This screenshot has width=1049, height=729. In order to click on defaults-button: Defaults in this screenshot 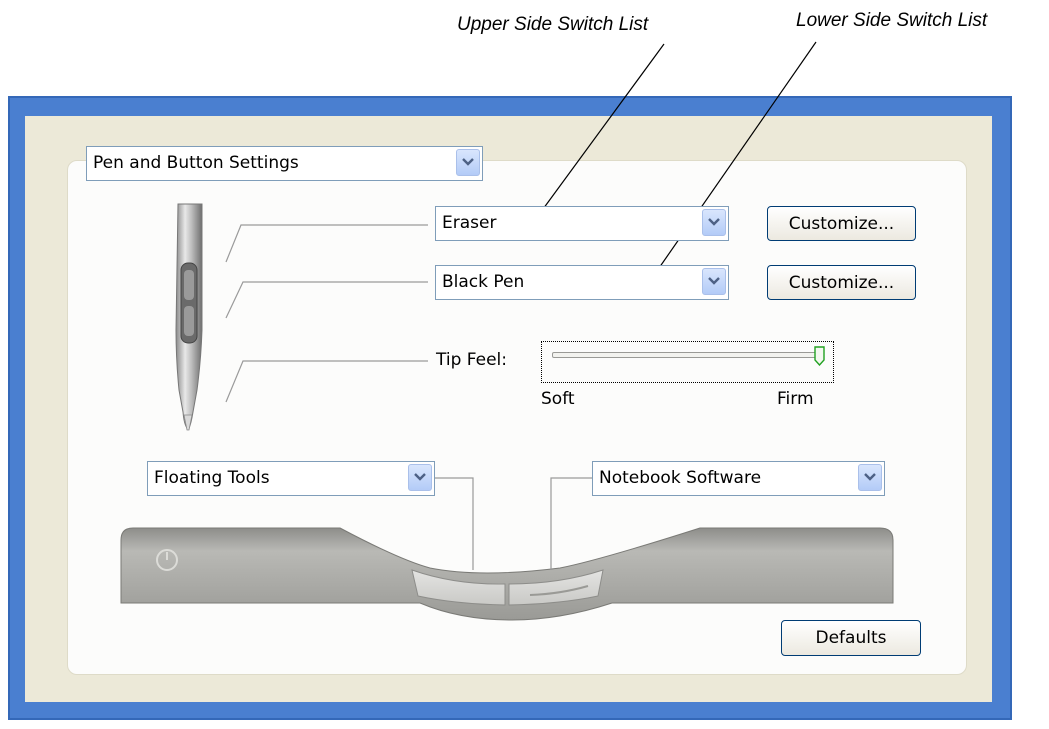, I will do `click(851, 638)`.